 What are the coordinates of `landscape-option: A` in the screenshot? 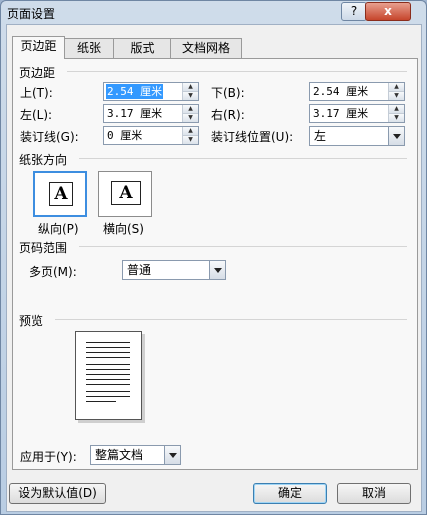 It's located at (125, 194).